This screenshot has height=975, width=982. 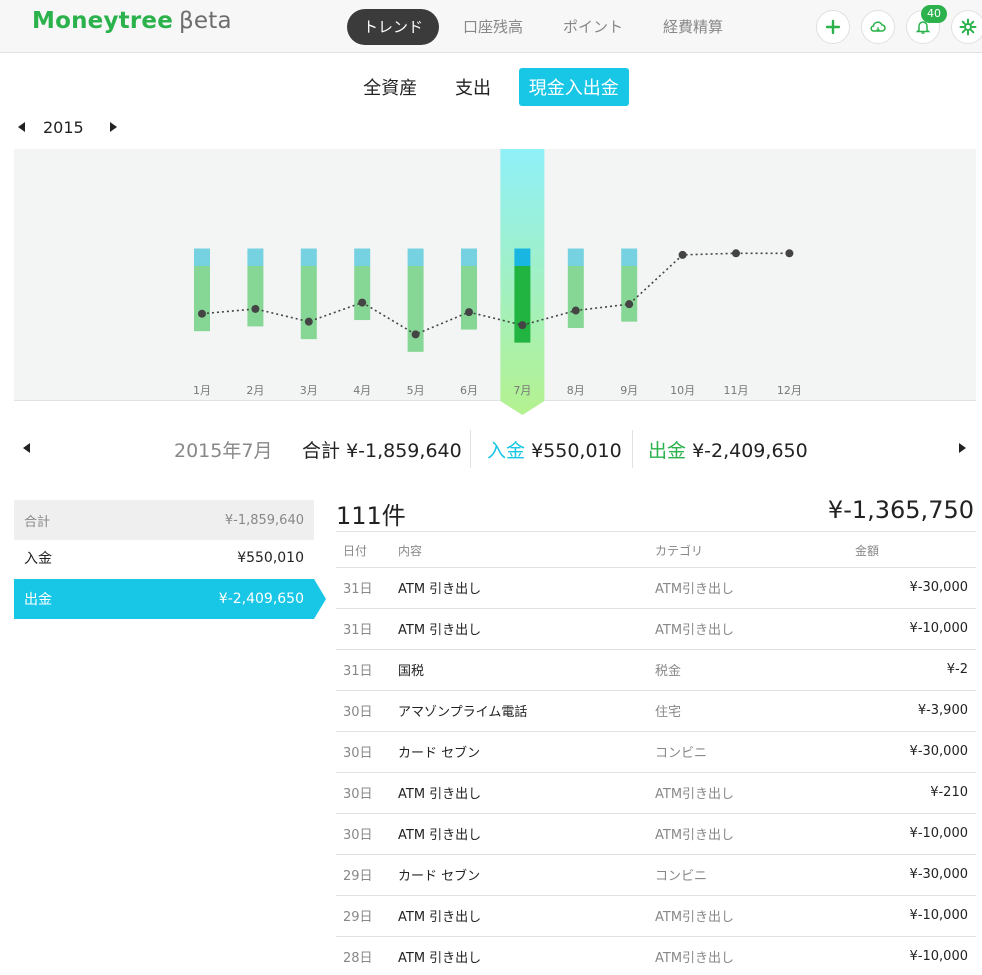 I want to click on tab-account-balance: 口座残高, so click(x=493, y=27).